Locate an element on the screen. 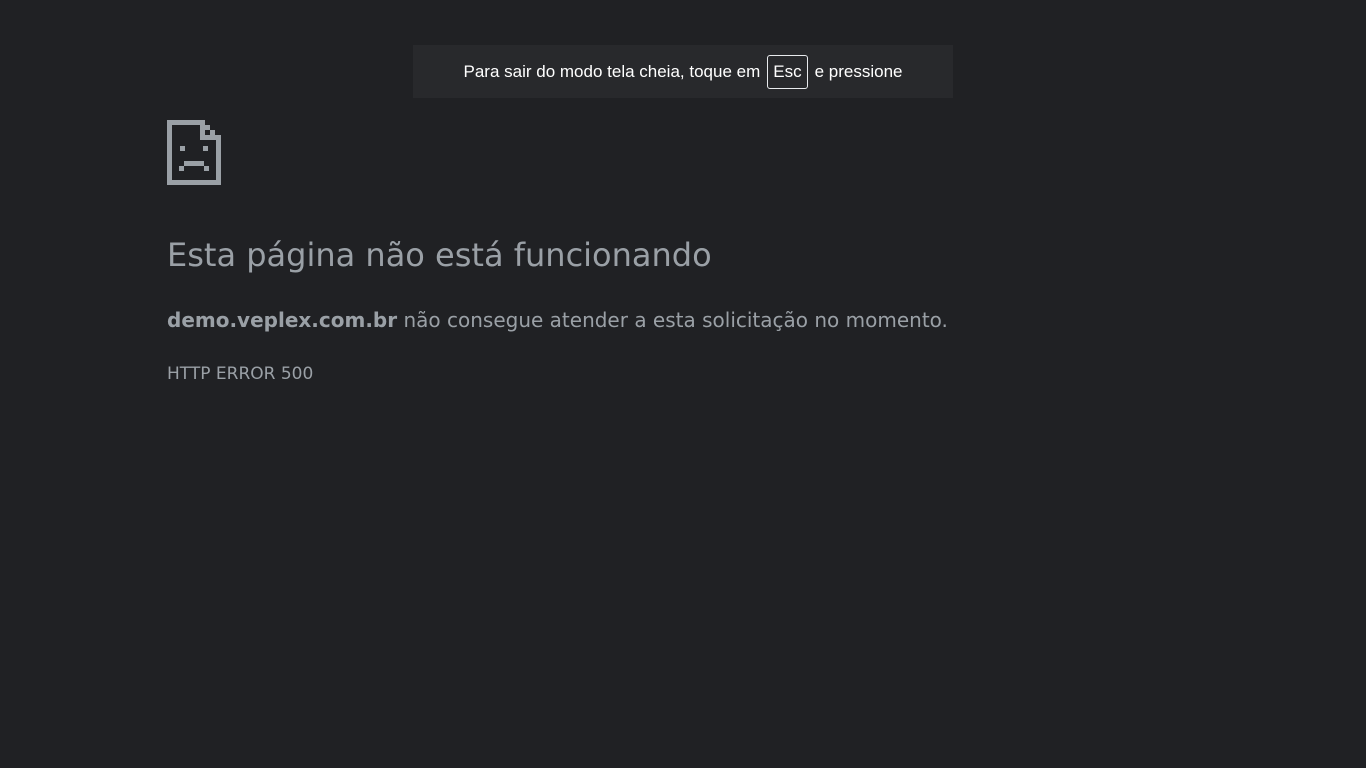  sad-page-icon is located at coordinates (194, 152).